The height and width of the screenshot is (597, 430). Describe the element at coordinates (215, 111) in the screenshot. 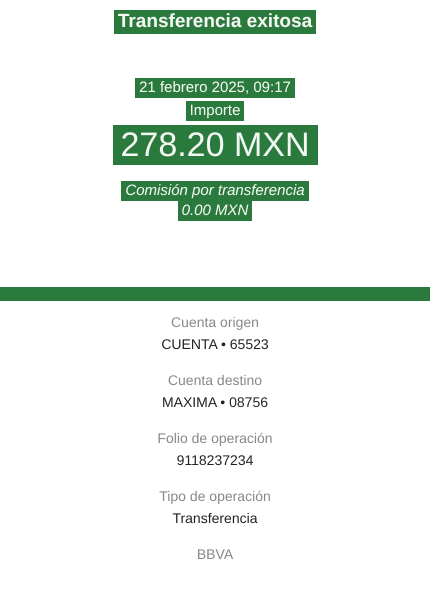

I see `amount-label: Importe` at that location.